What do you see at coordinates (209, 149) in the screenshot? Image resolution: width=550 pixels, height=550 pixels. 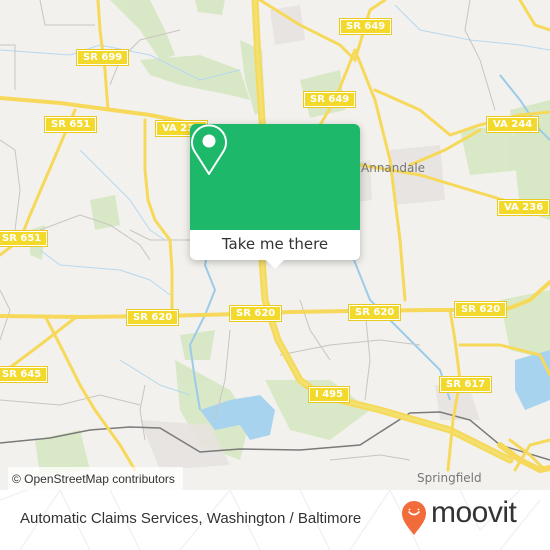 I see `map-pin-icon` at bounding box center [209, 149].